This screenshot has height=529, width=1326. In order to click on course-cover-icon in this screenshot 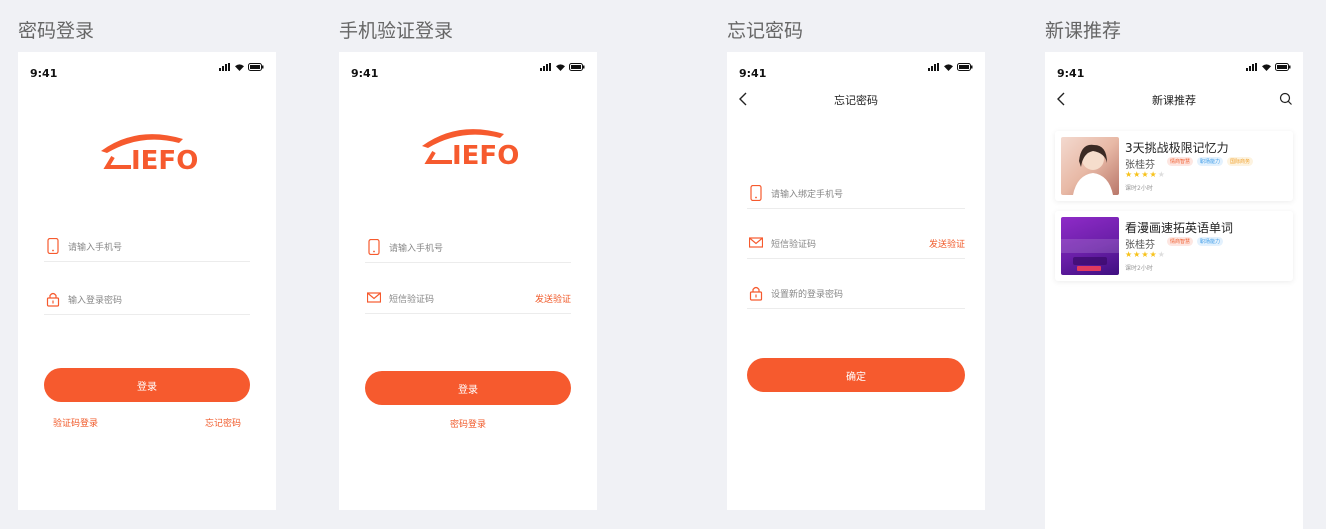, I will do `click(1090, 255)`.